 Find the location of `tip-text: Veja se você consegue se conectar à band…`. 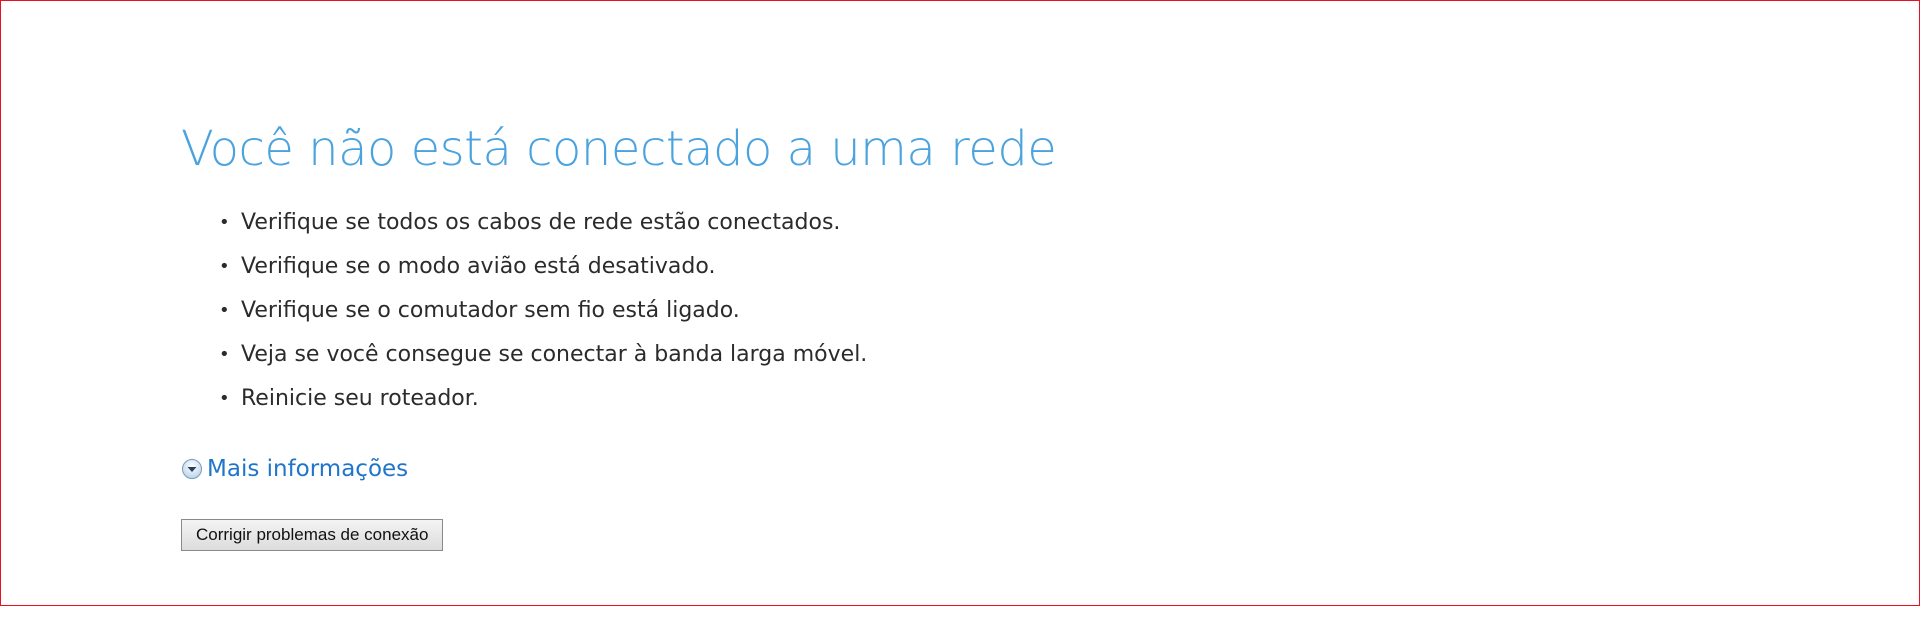

tip-text: Veja se você consegue se conectar à band… is located at coordinates (554, 354).